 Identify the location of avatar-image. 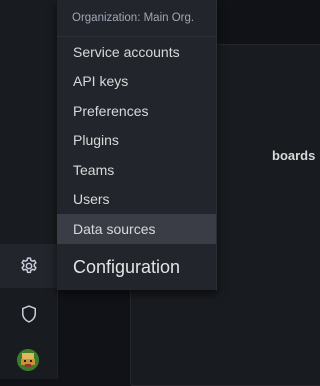
(28, 360).